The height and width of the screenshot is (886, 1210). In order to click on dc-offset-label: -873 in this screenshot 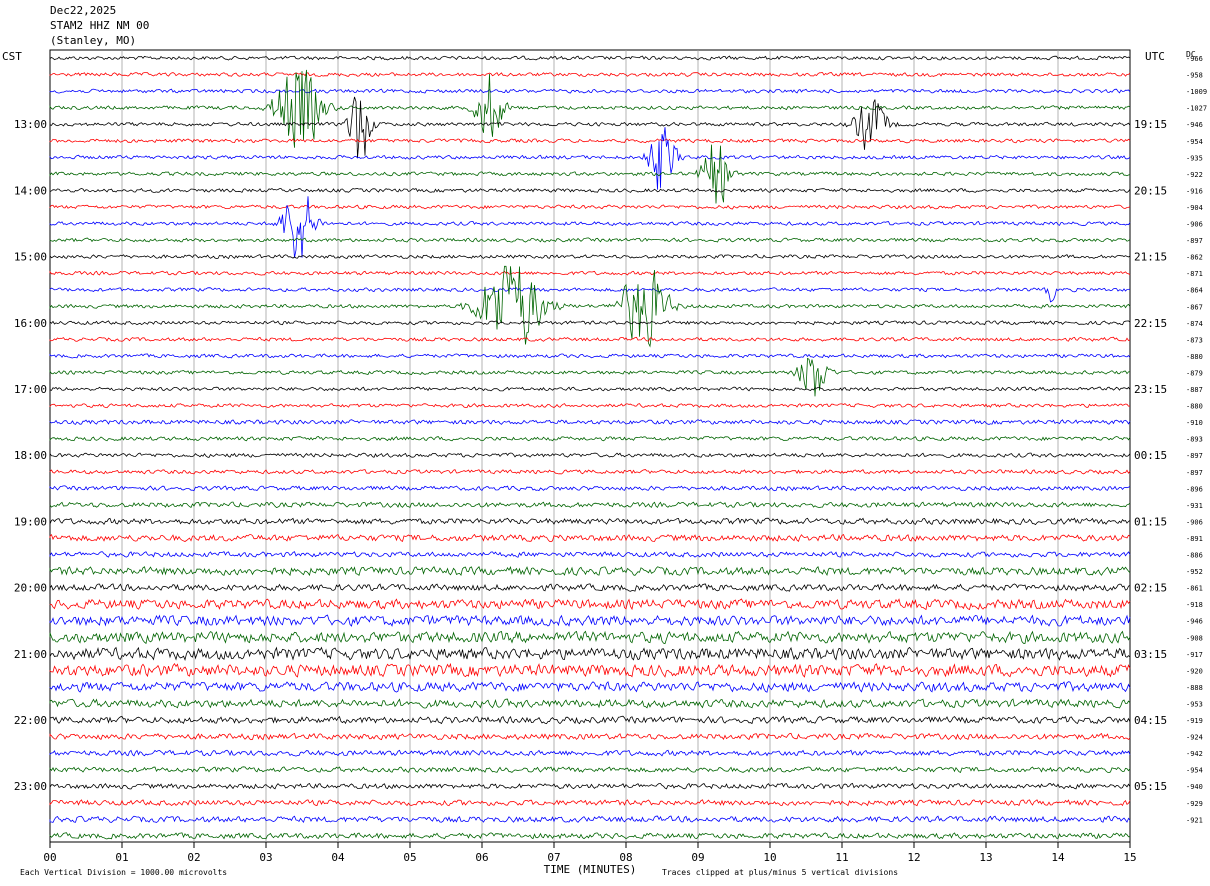, I will do `click(1194, 340)`.